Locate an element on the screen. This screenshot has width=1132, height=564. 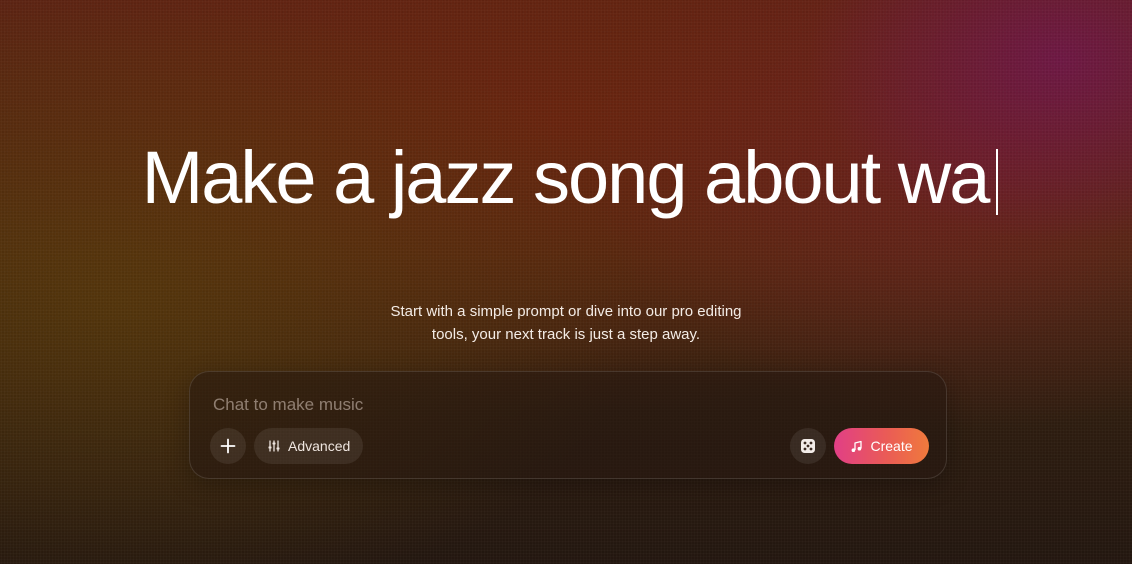
random-prompt-button is located at coordinates (808, 446).